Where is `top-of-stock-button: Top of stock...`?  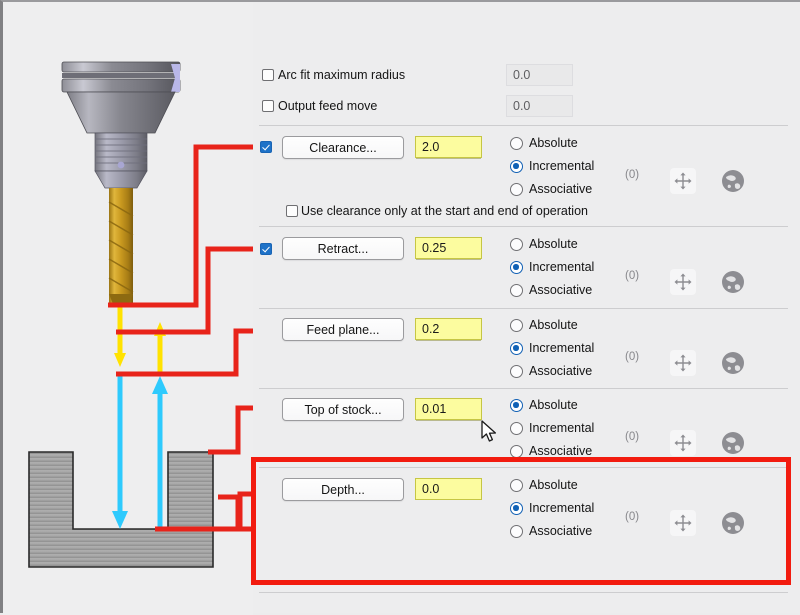 top-of-stock-button: Top of stock... is located at coordinates (343, 409).